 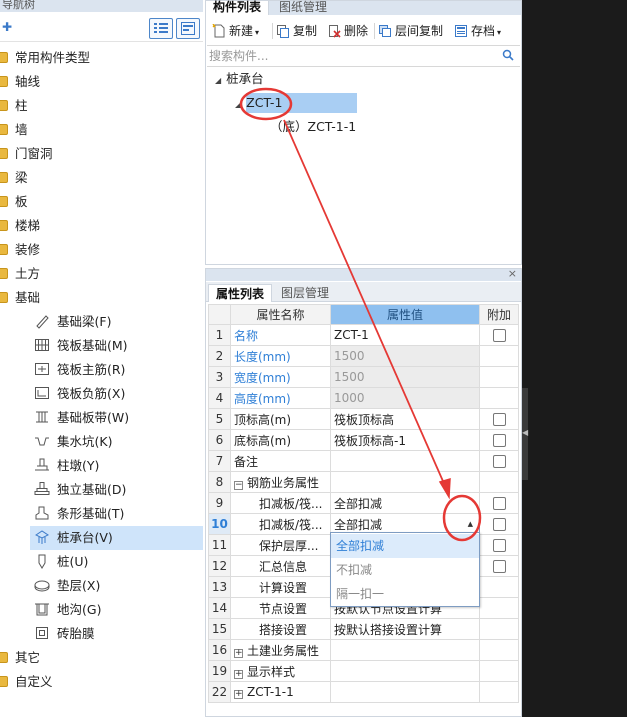 I want to click on nav-item-foundation-beam: 基础梁(F), so click(x=72, y=322).